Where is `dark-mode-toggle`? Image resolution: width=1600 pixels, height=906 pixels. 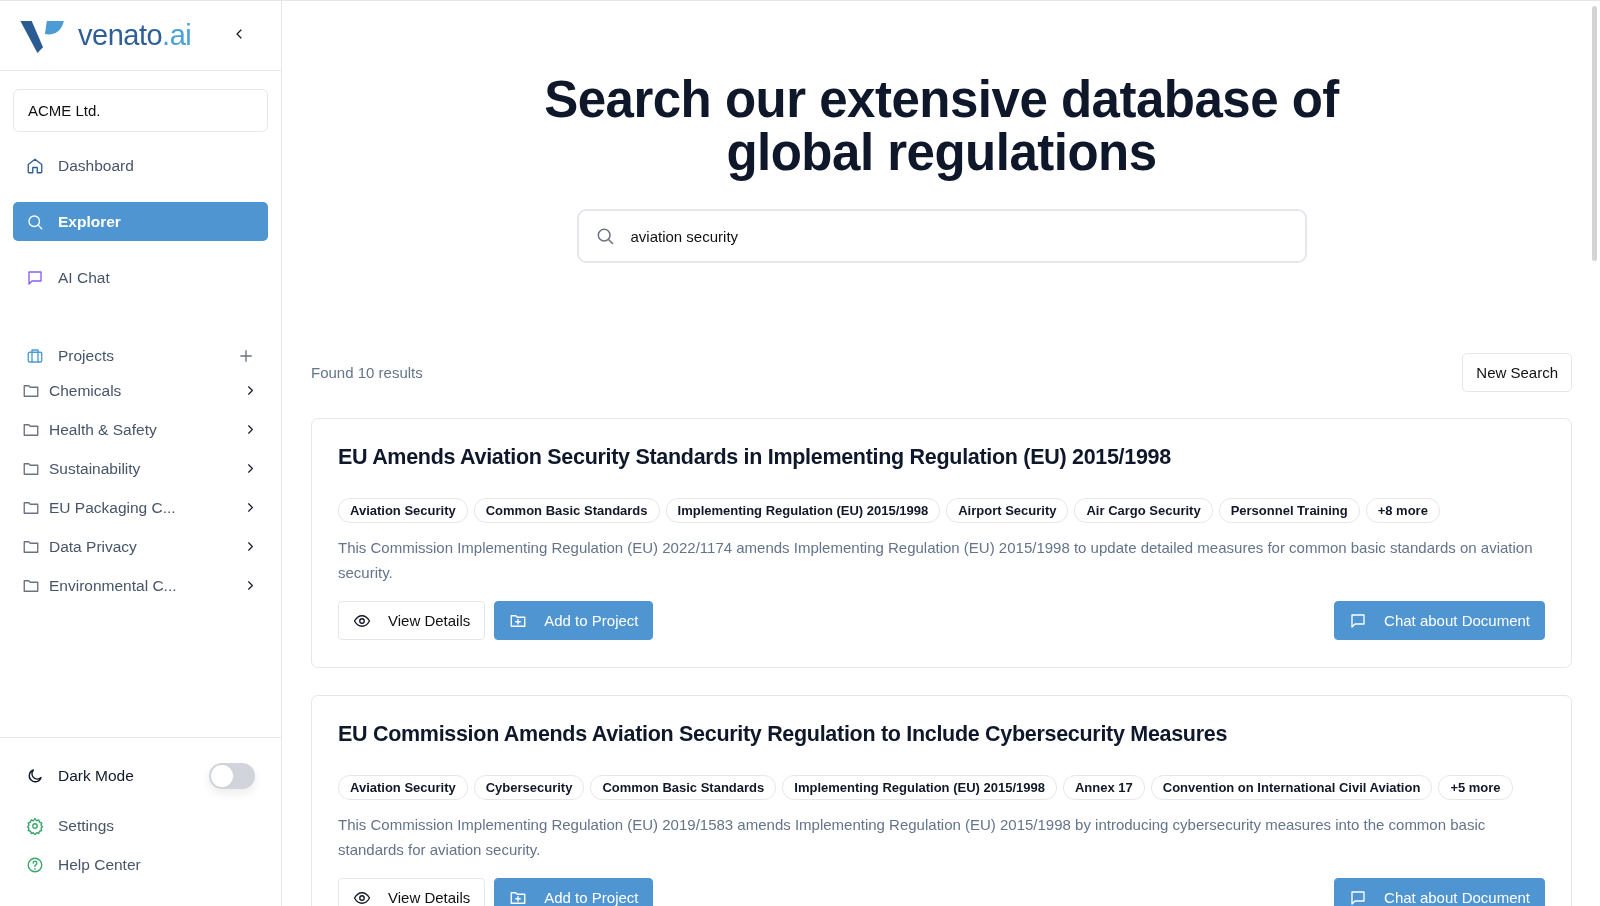 dark-mode-toggle is located at coordinates (232, 776).